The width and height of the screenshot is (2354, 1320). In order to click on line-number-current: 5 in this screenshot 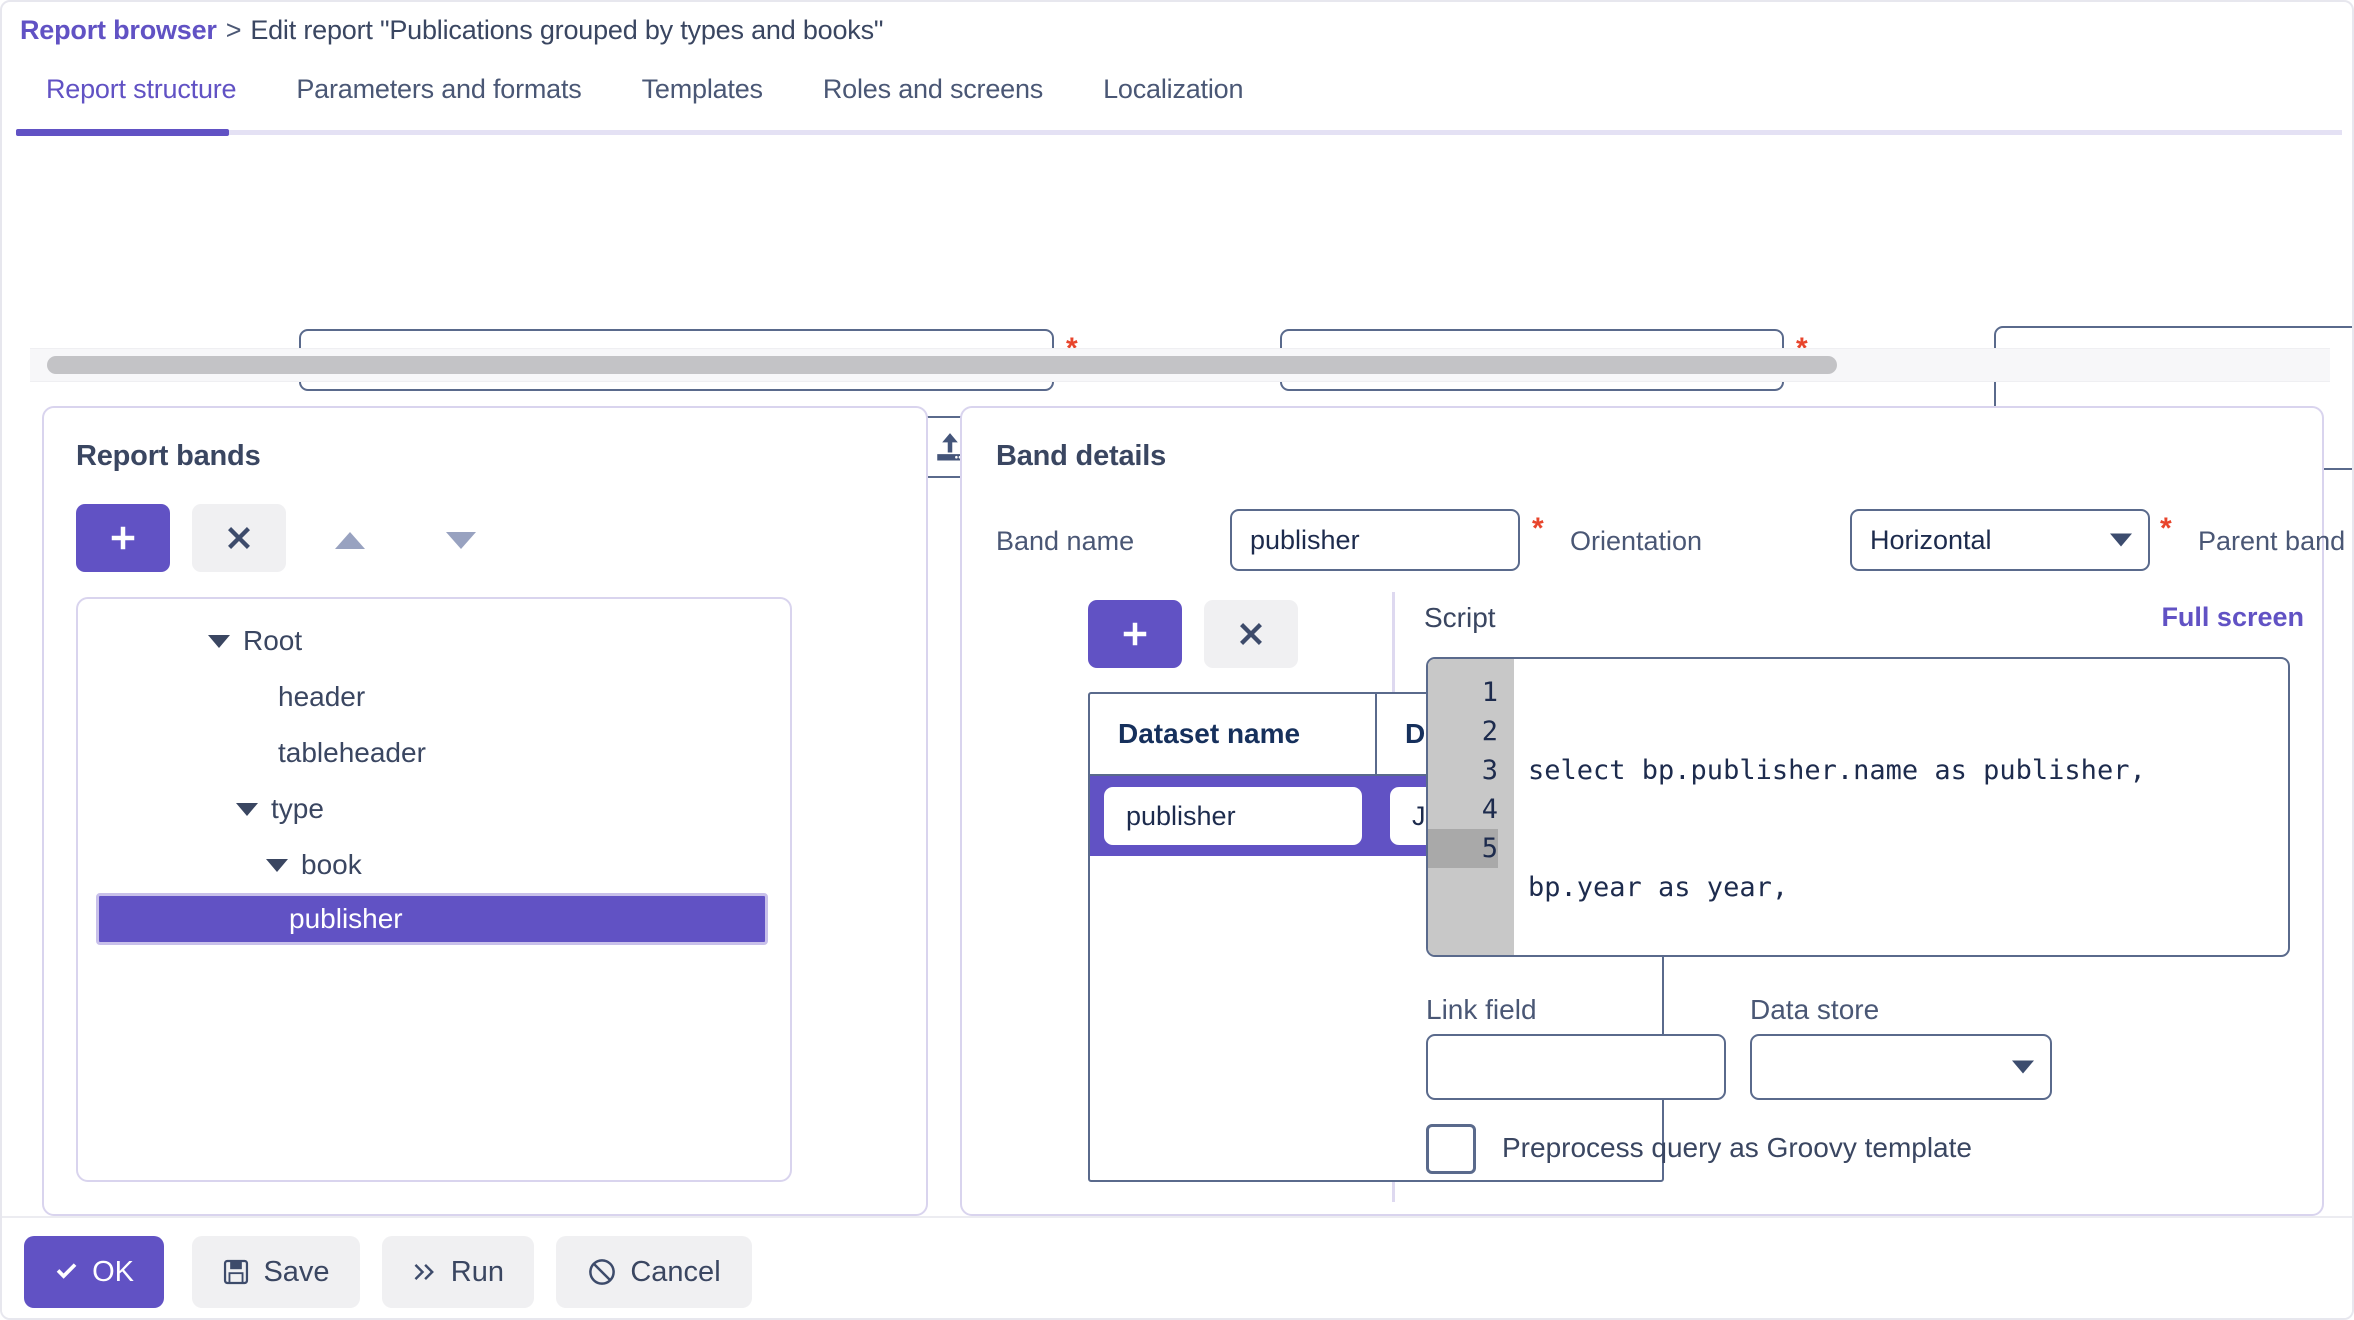, I will do `click(1463, 848)`.